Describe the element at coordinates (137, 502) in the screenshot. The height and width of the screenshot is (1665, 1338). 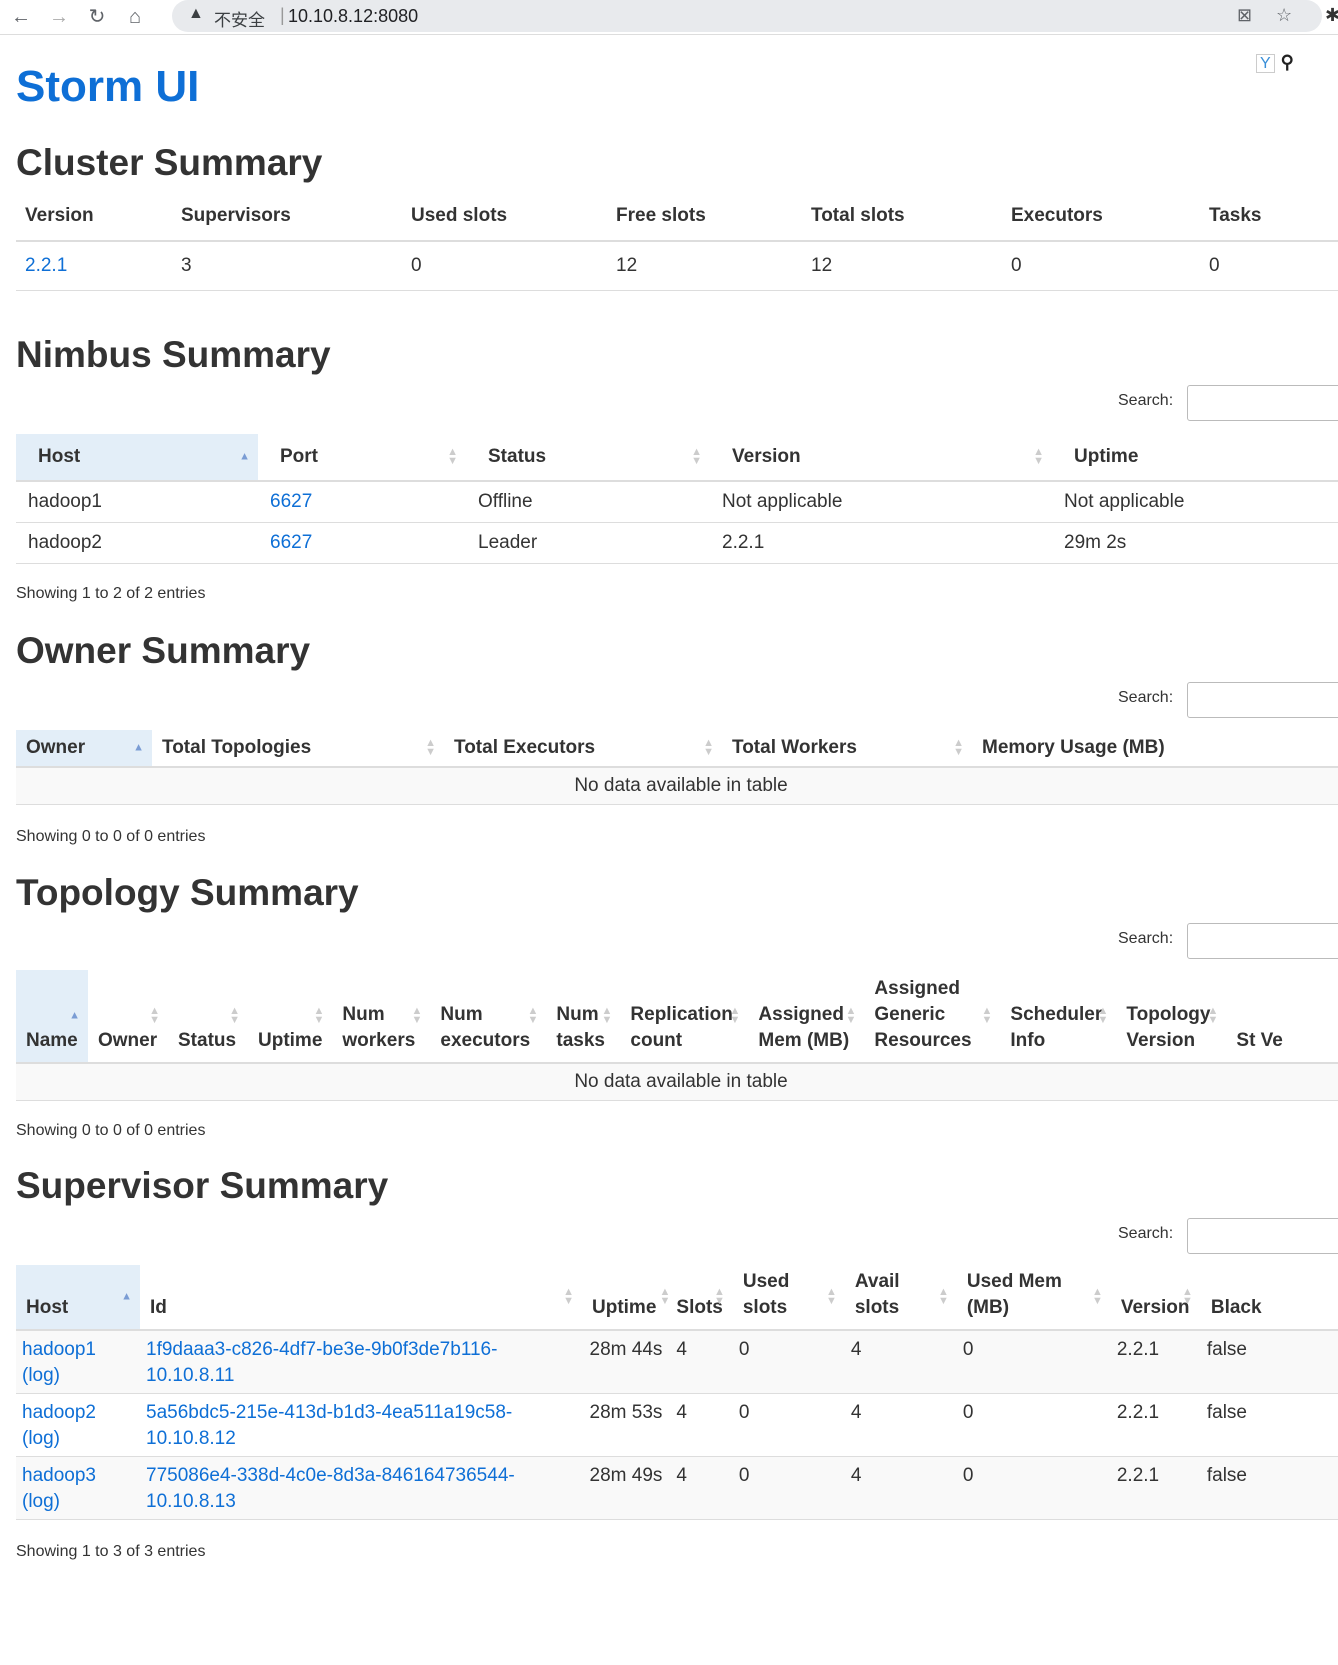
I see `host-cell: hadoop1` at that location.